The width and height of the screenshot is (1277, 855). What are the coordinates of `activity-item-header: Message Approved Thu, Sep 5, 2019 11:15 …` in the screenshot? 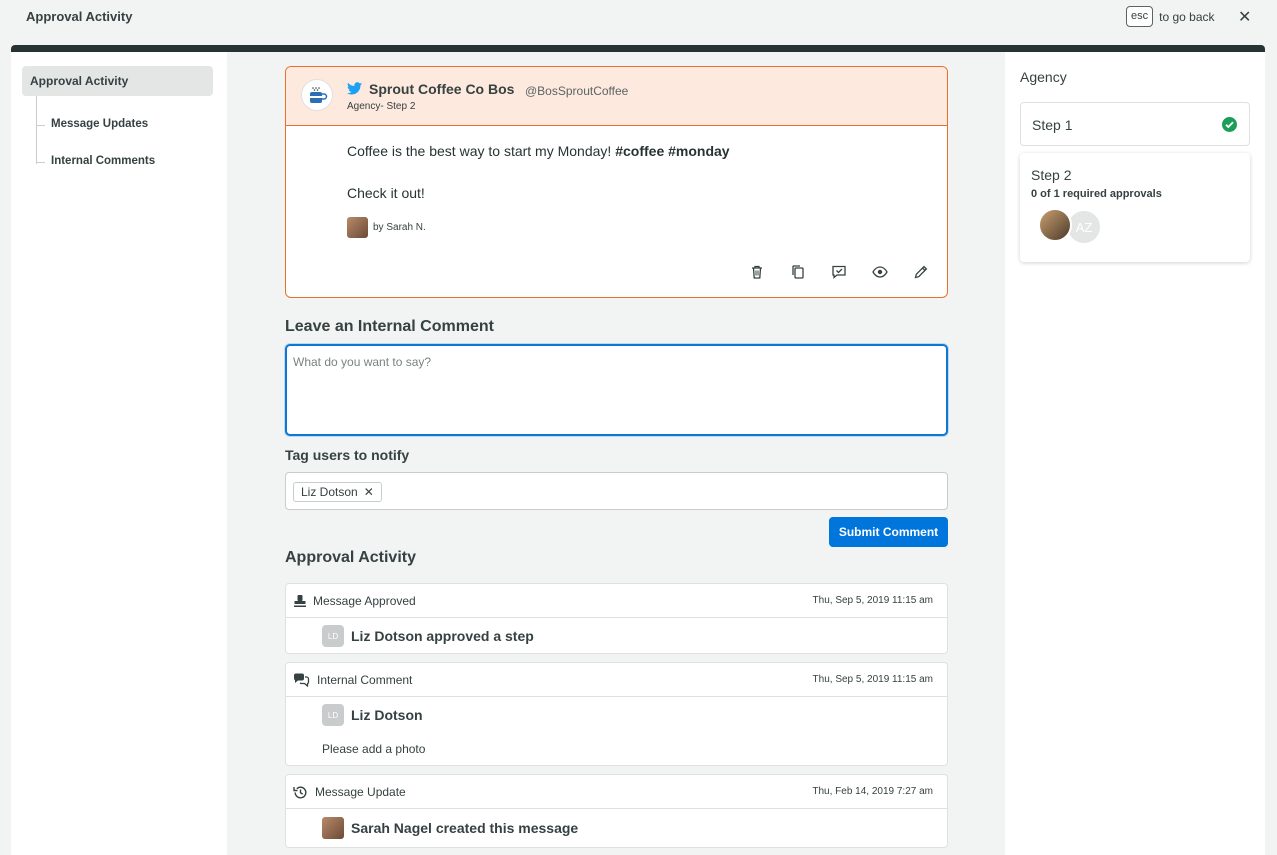 It's located at (616, 601).